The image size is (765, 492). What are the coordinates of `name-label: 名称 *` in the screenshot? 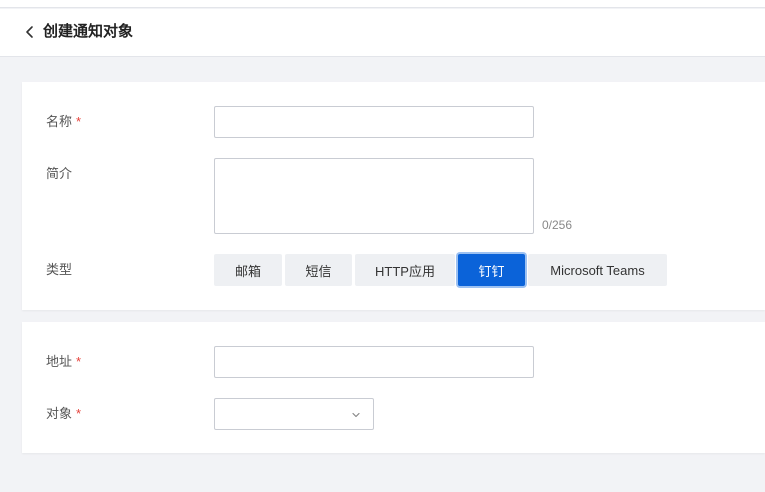 It's located at (63, 122).